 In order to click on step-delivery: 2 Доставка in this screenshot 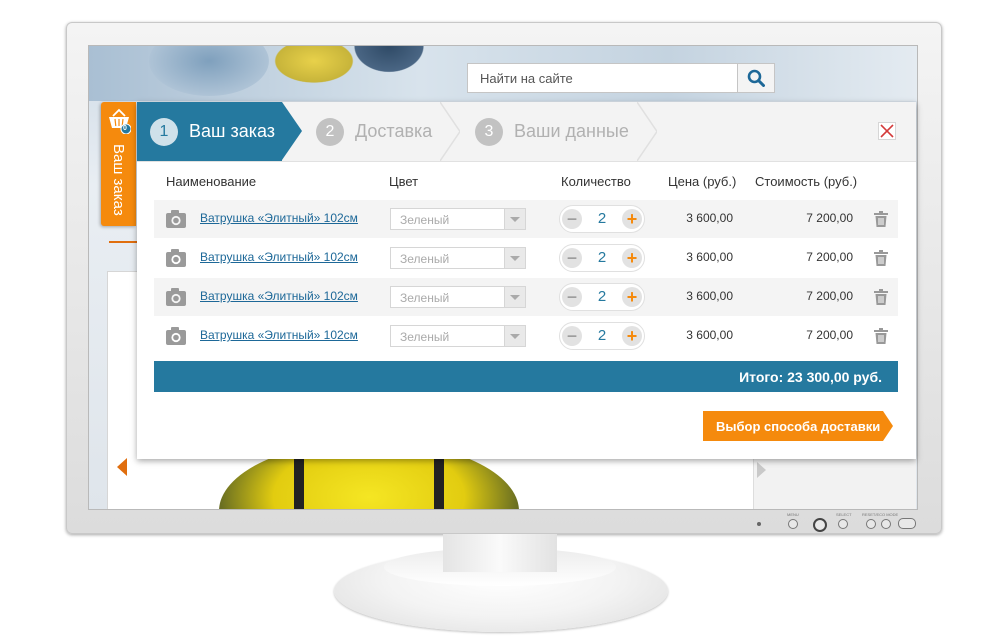, I will do `click(379, 131)`.